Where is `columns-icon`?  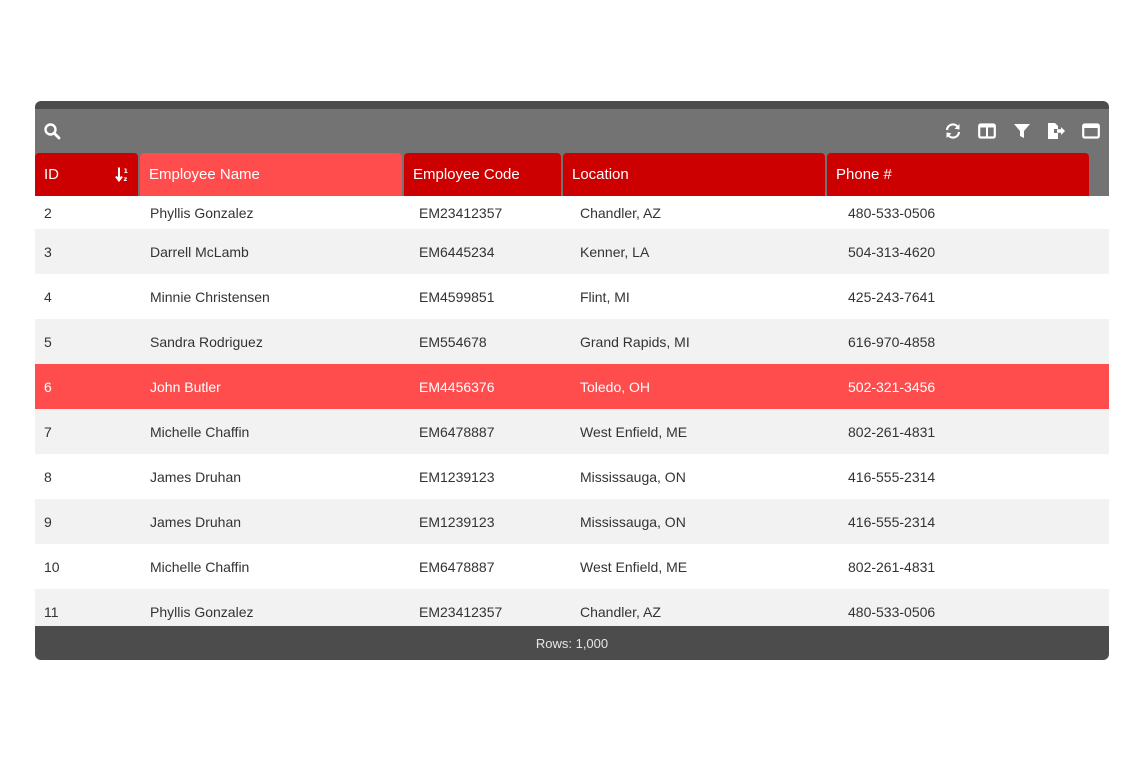
columns-icon is located at coordinates (987, 131).